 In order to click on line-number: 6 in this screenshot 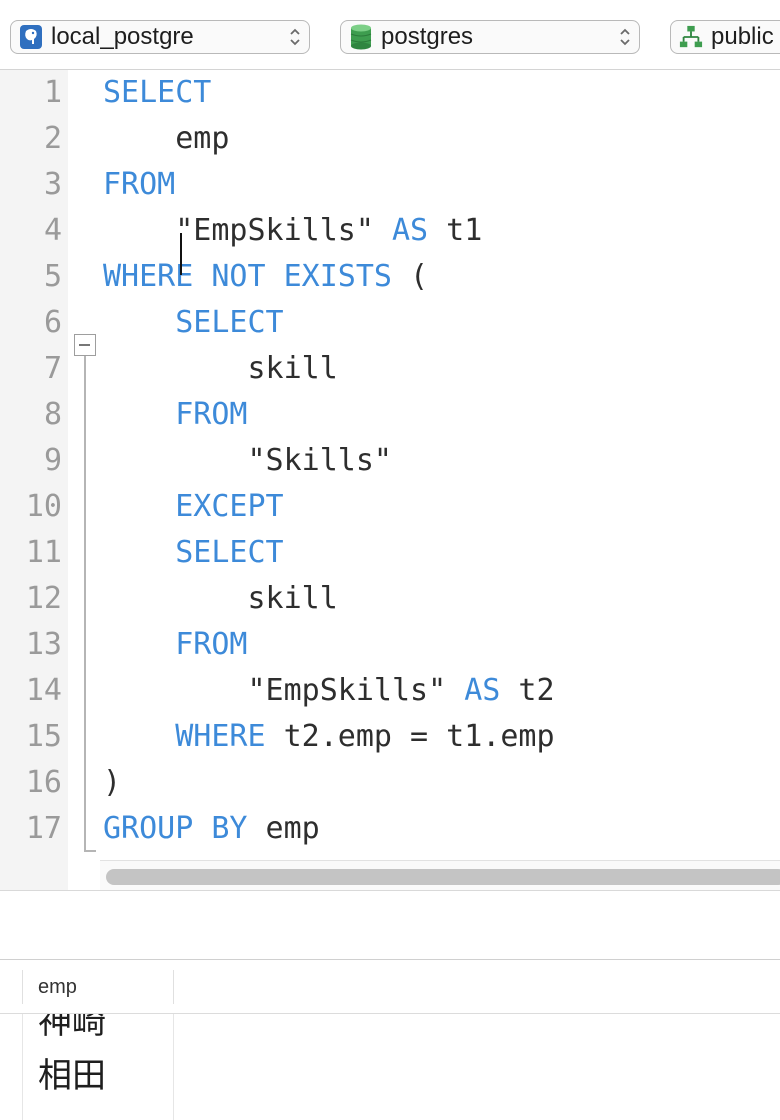, I will do `click(52, 322)`.